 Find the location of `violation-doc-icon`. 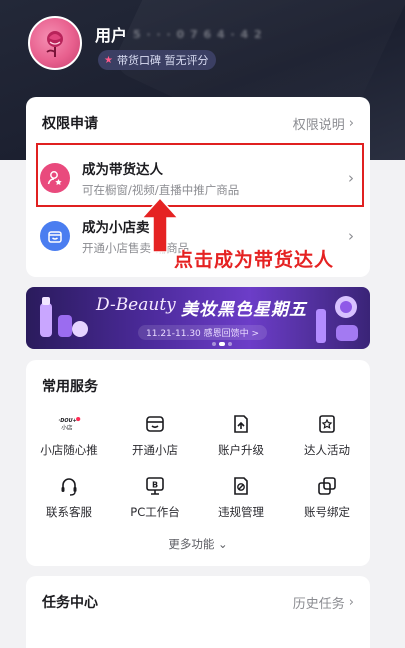

violation-doc-icon is located at coordinates (241, 486).